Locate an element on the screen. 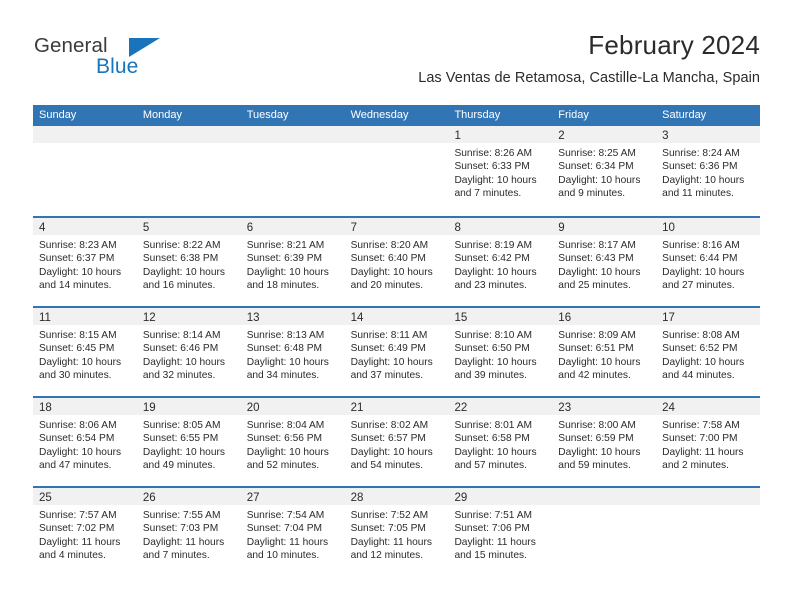 The width and height of the screenshot is (792, 612). sunset-text: Sunset: 6:49 PM is located at coordinates (388, 349).